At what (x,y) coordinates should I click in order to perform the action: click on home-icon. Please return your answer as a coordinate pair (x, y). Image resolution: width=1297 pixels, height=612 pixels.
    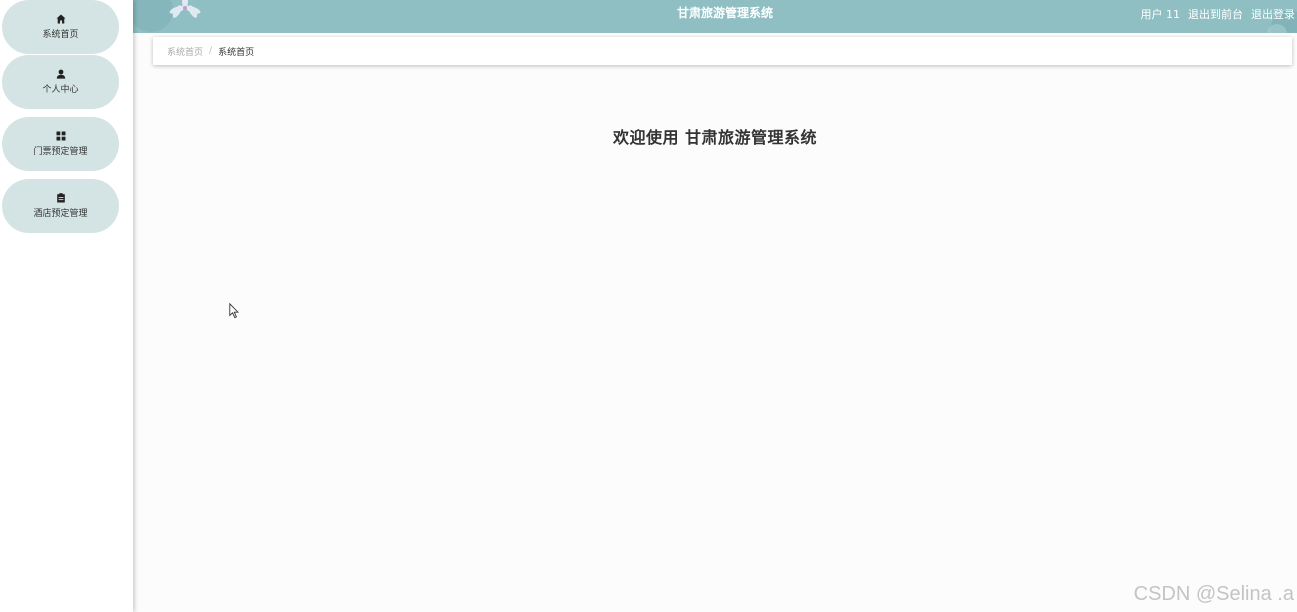
    Looking at the image, I should click on (61, 19).